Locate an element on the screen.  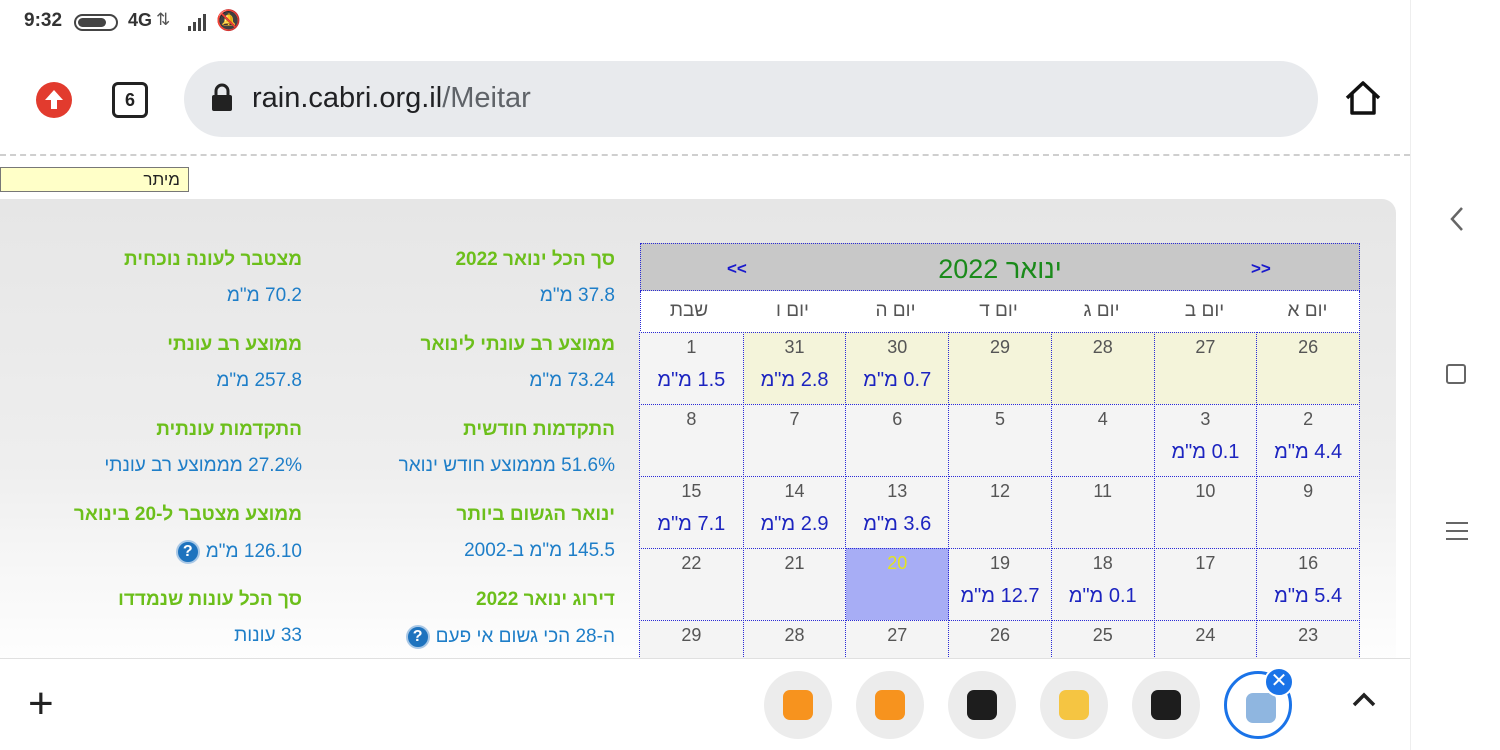
calendar-day: 30 0.7 מ"מ is located at coordinates (897, 368).